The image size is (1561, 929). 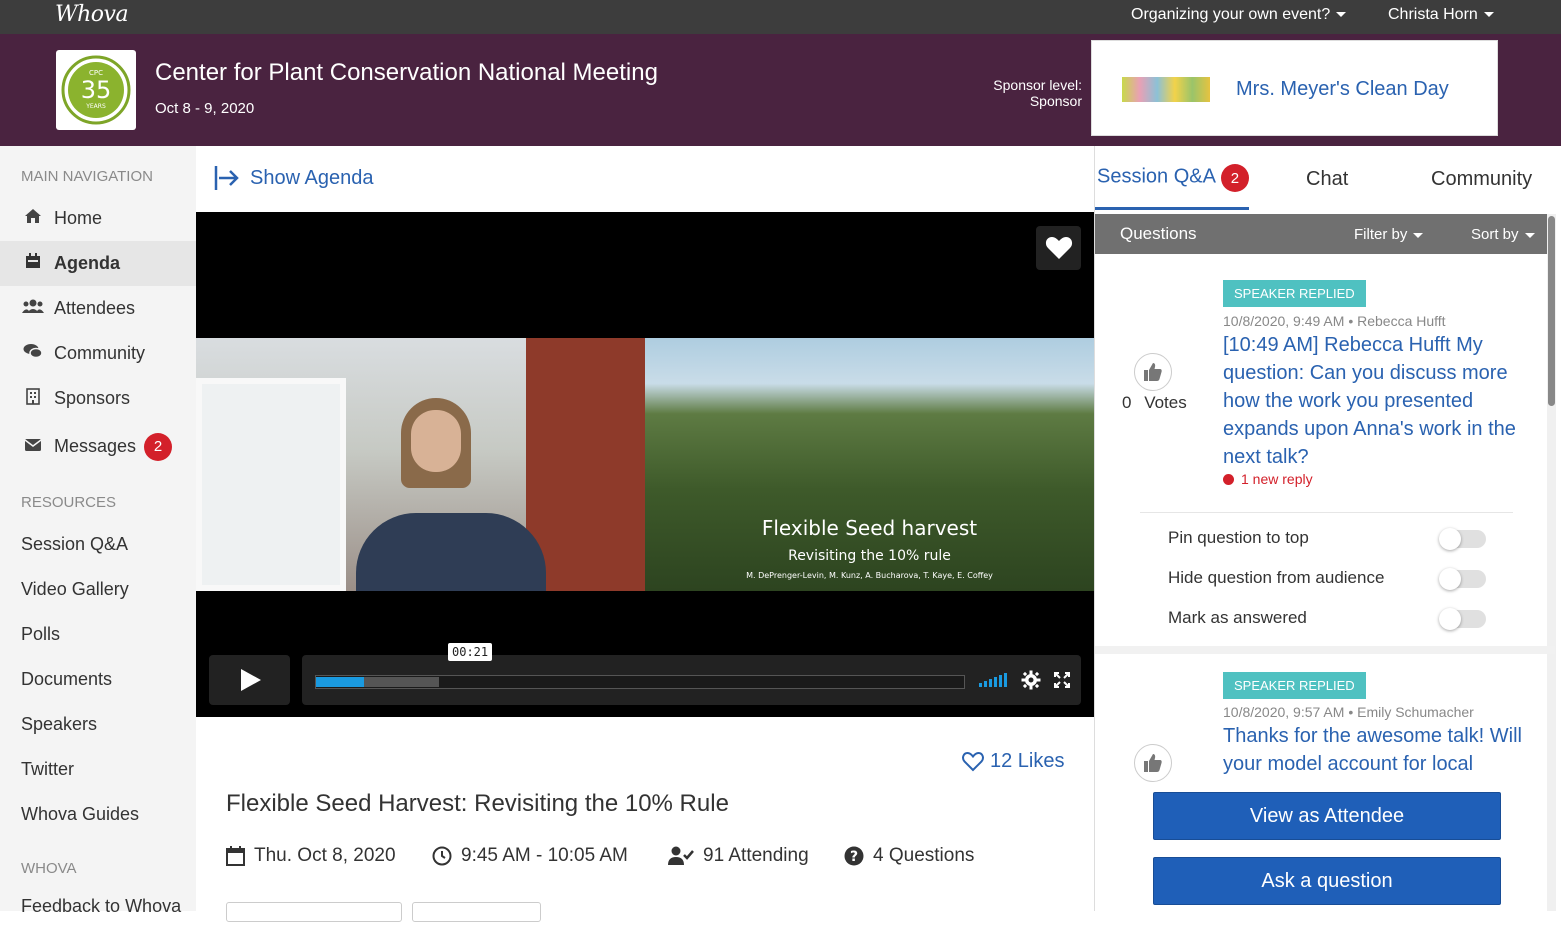 I want to click on sidebar-item-polls: Polls, so click(x=98, y=634).